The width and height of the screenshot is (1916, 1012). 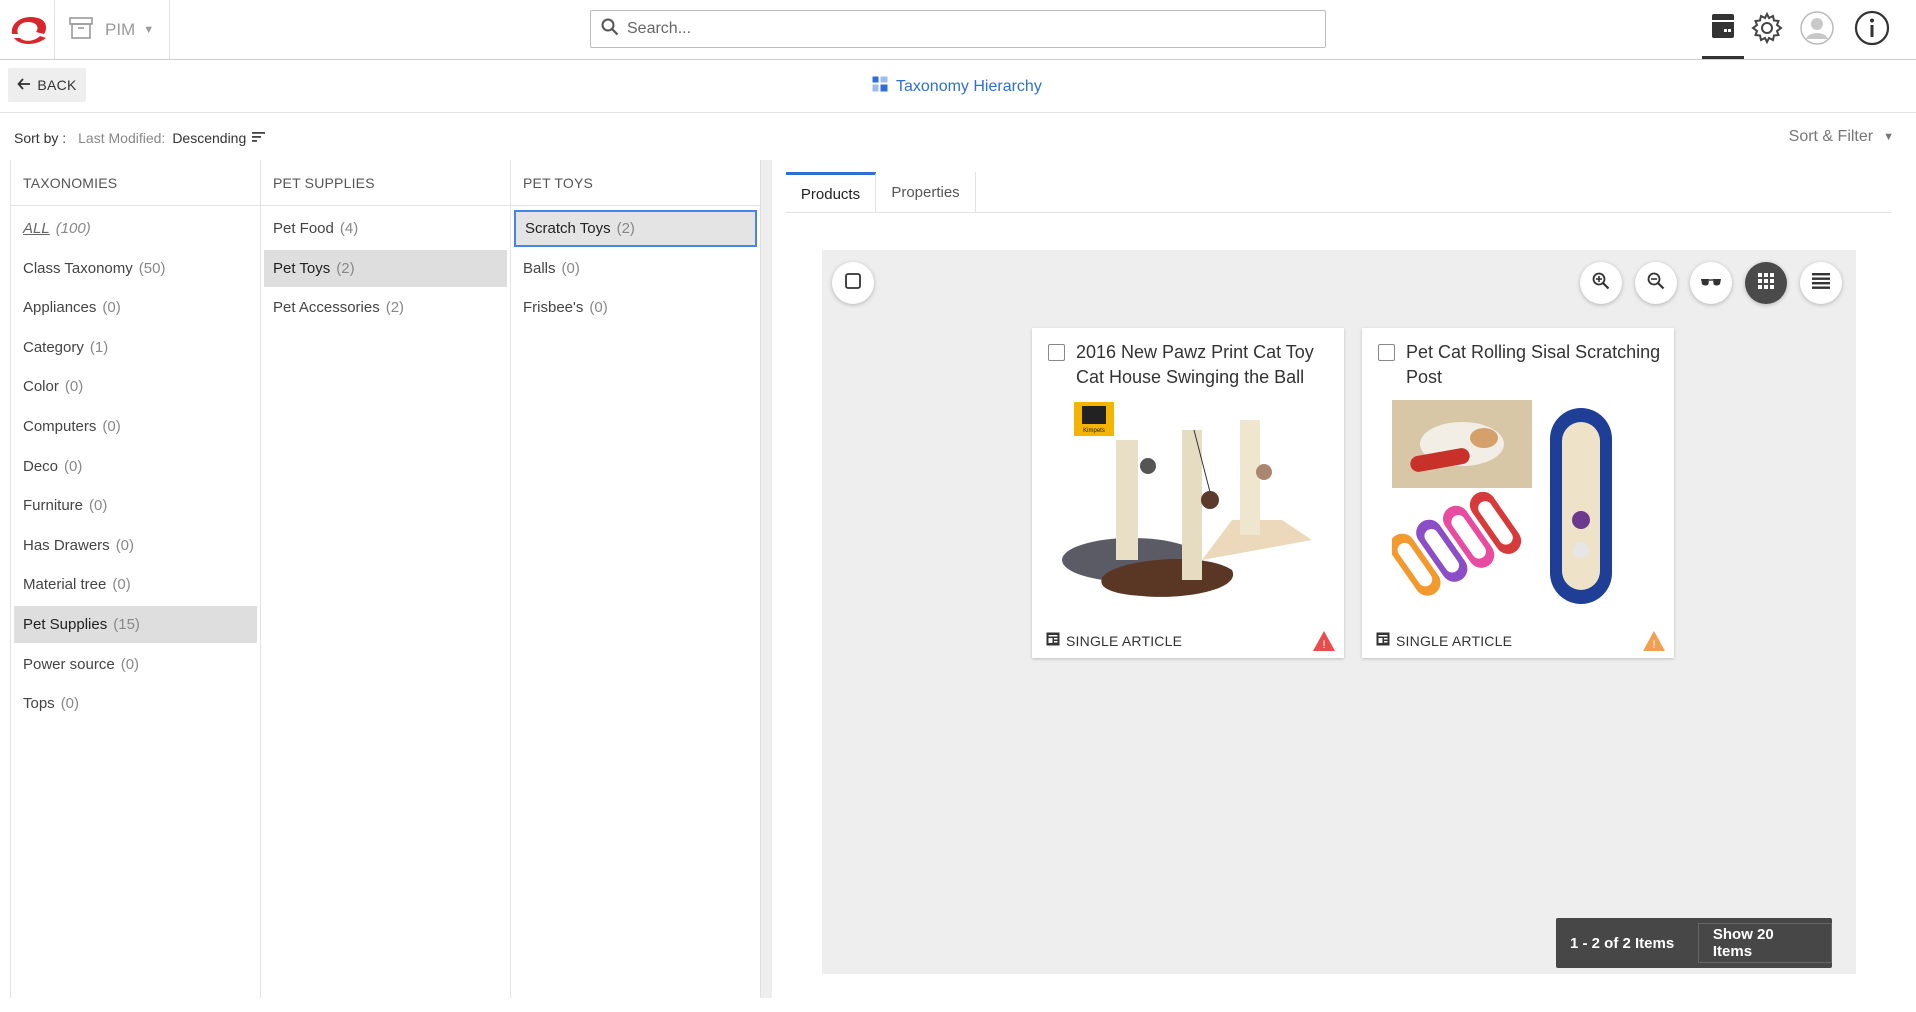 I want to click on app-name: PIM, so click(x=120, y=29).